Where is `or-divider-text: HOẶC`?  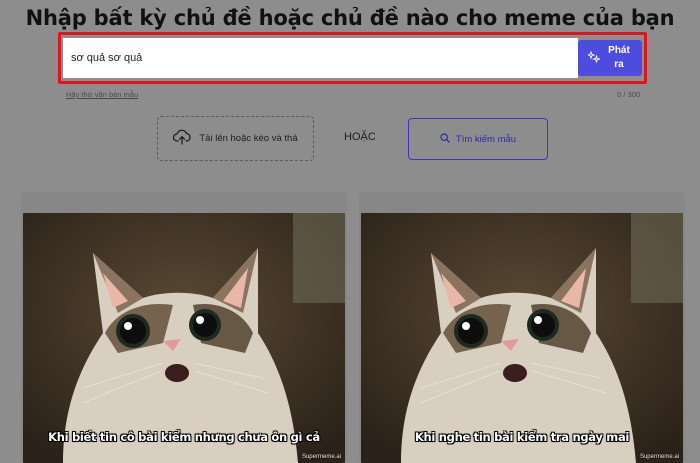 or-divider-text: HOẶC is located at coordinates (360, 137).